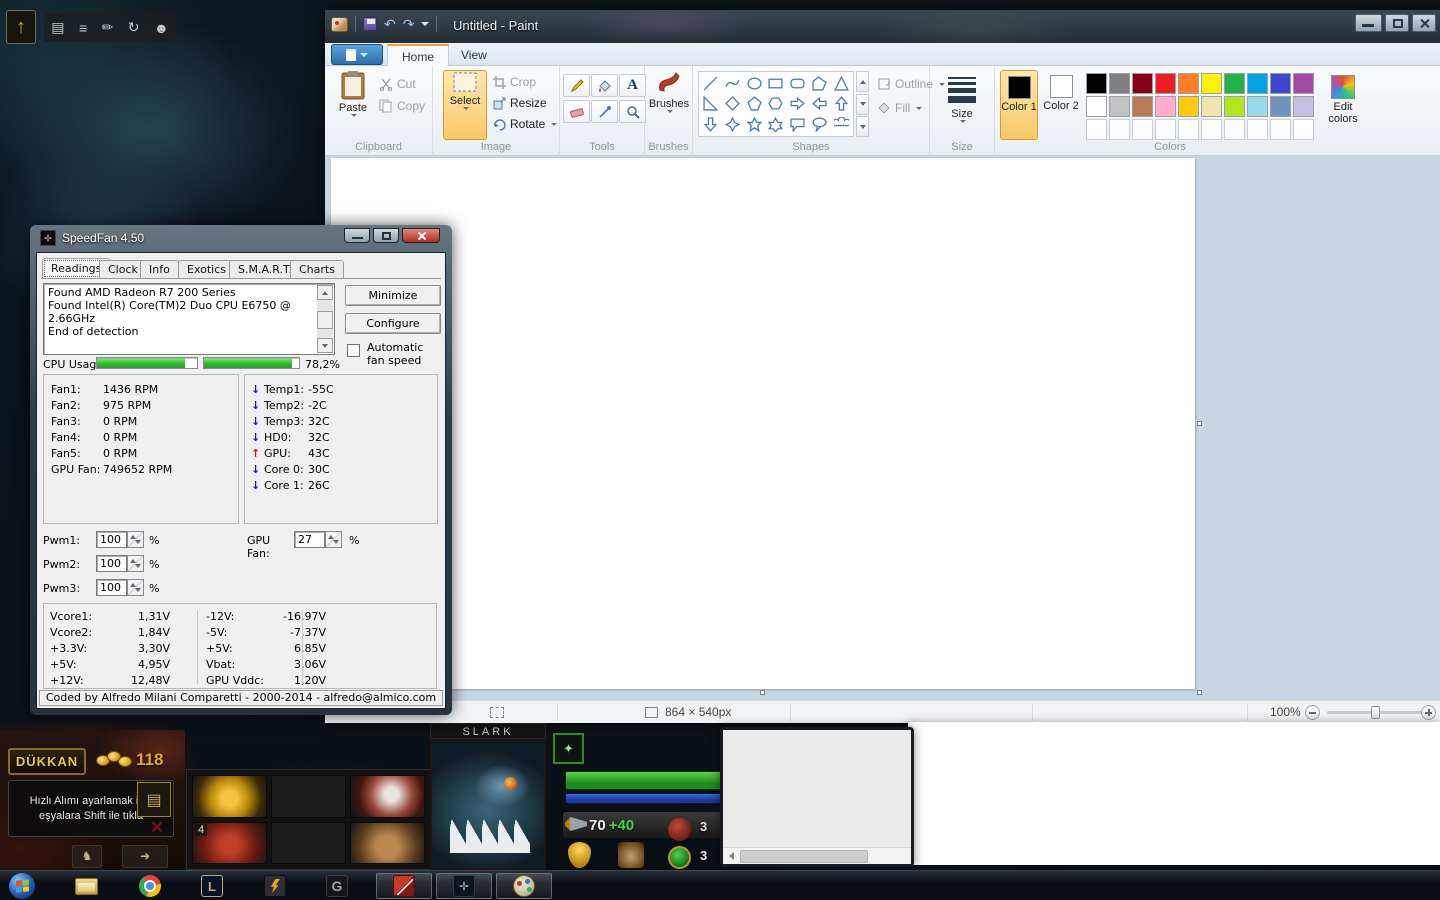 This screenshot has width=1440, height=900. Describe the element at coordinates (488, 804) in the screenshot. I see `dota-hero-portrait` at that location.